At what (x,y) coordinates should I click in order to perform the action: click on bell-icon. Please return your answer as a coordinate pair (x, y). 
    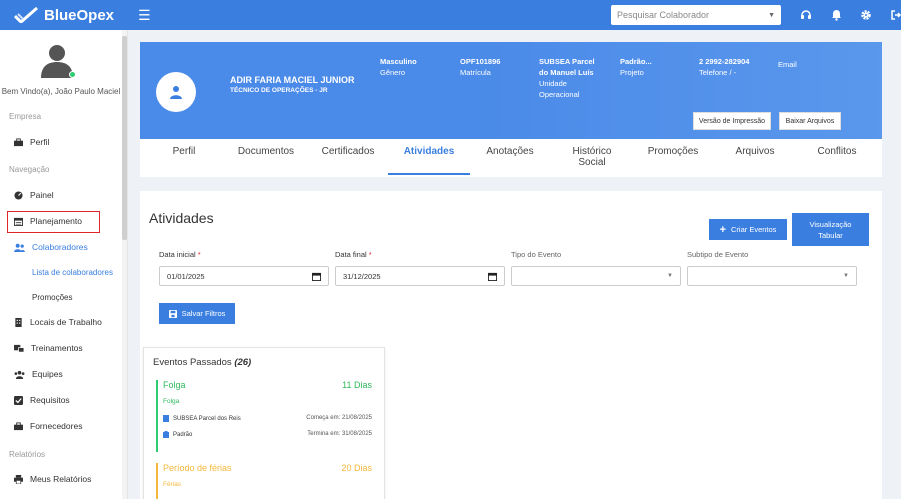
    Looking at the image, I should click on (836, 15).